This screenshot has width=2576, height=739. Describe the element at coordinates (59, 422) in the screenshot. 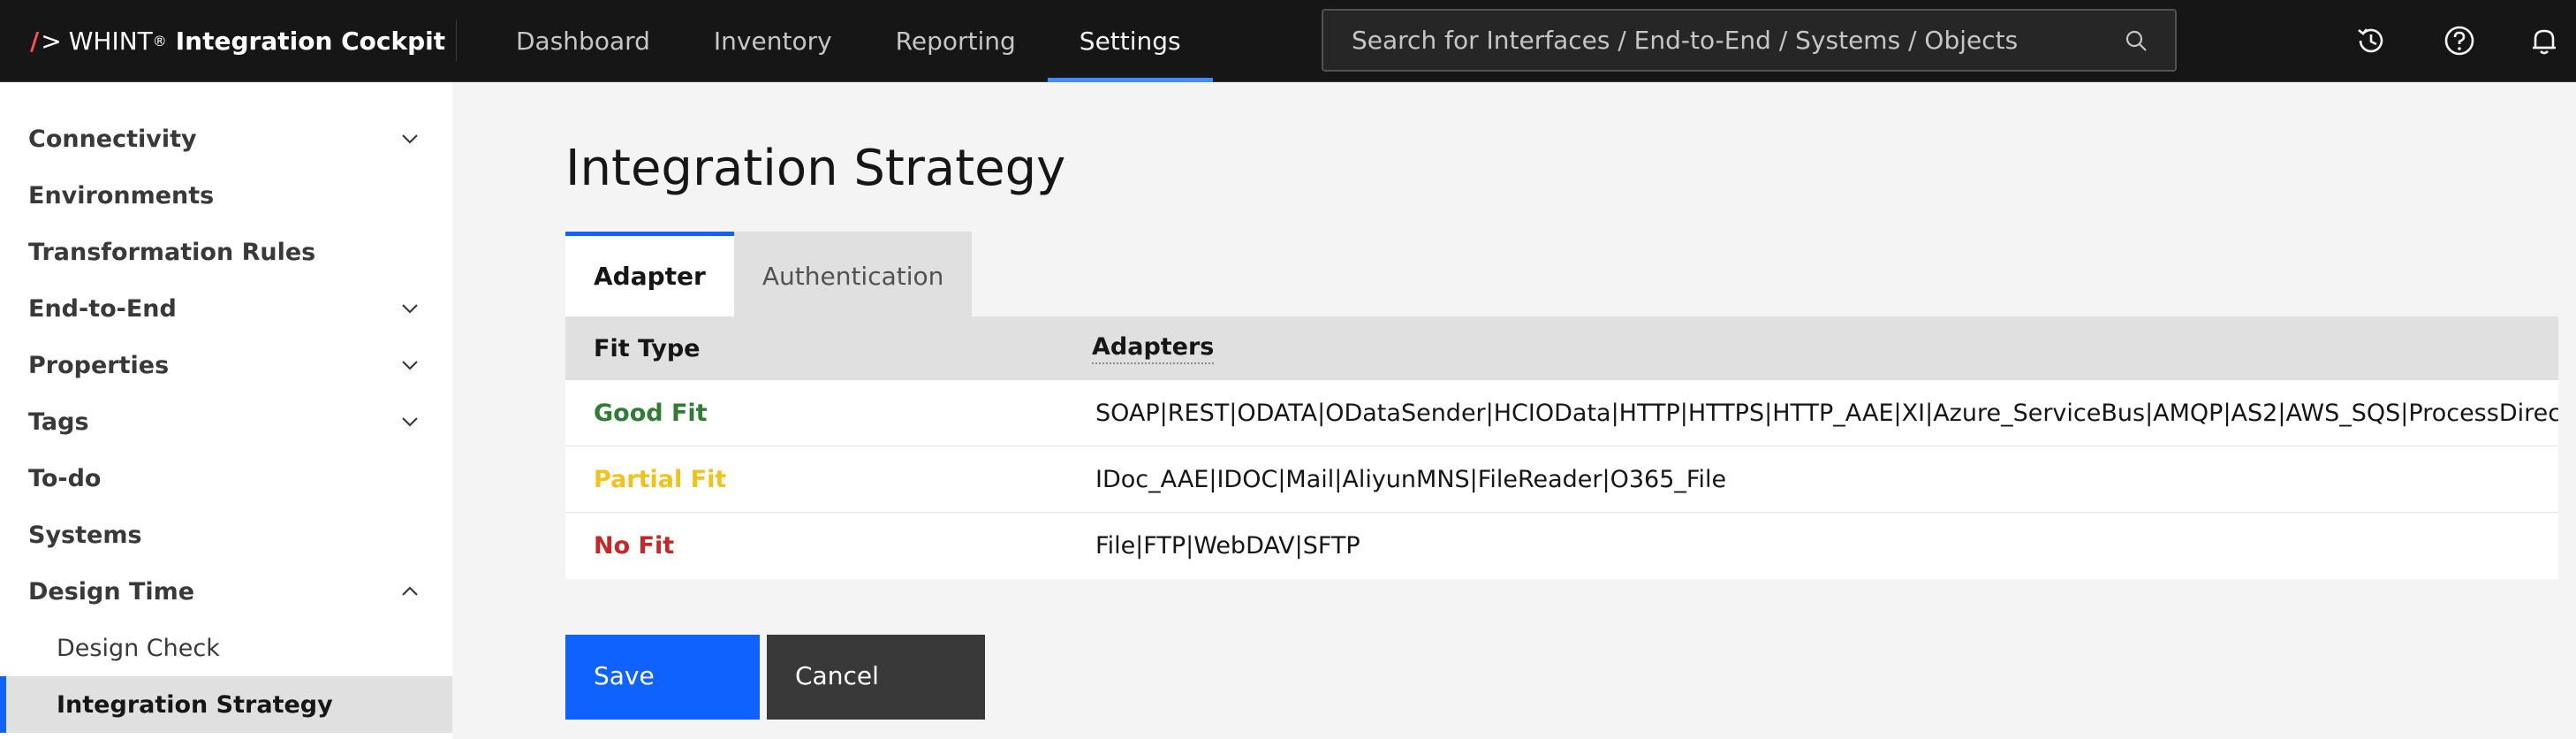

I see `sidebar-item-label: Tags` at that location.